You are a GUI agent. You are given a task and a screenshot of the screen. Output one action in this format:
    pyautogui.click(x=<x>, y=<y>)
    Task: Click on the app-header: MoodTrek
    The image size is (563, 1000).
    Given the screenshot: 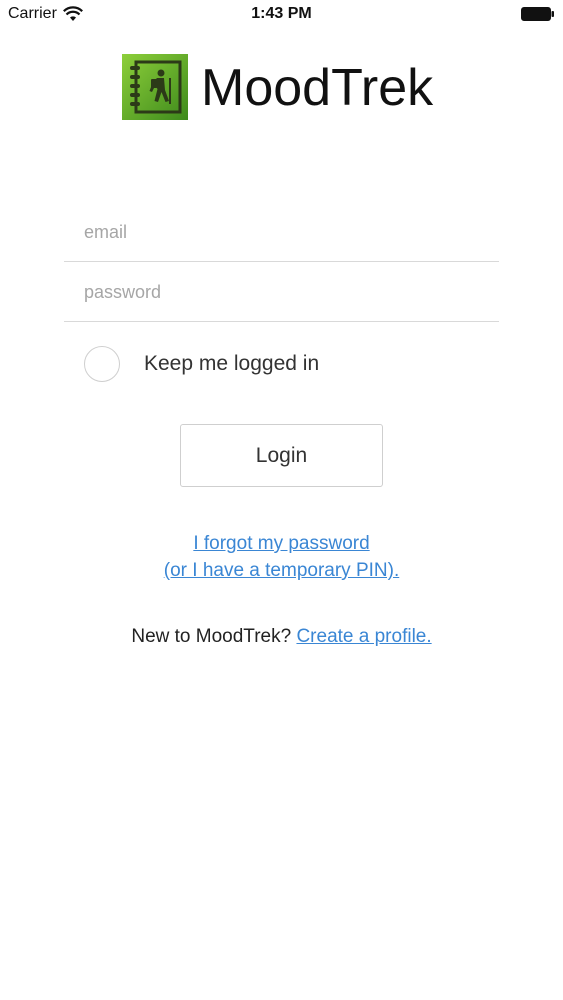 What is the action you would take?
    pyautogui.click(x=281, y=87)
    